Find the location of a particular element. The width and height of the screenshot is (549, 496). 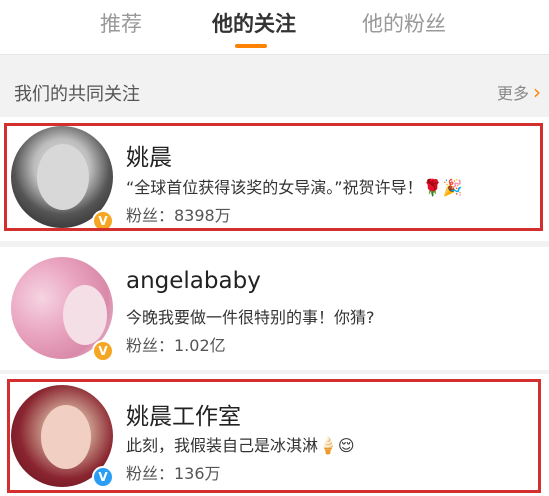

user-bio: 今晚我要做一件很特别的事！你猜? is located at coordinates (250, 317).